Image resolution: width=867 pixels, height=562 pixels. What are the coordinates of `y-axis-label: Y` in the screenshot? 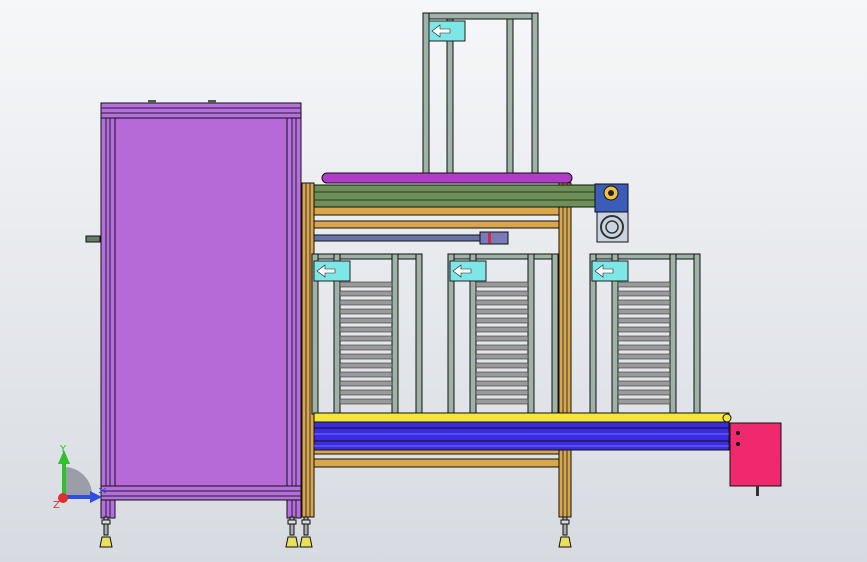 It's located at (63, 449).